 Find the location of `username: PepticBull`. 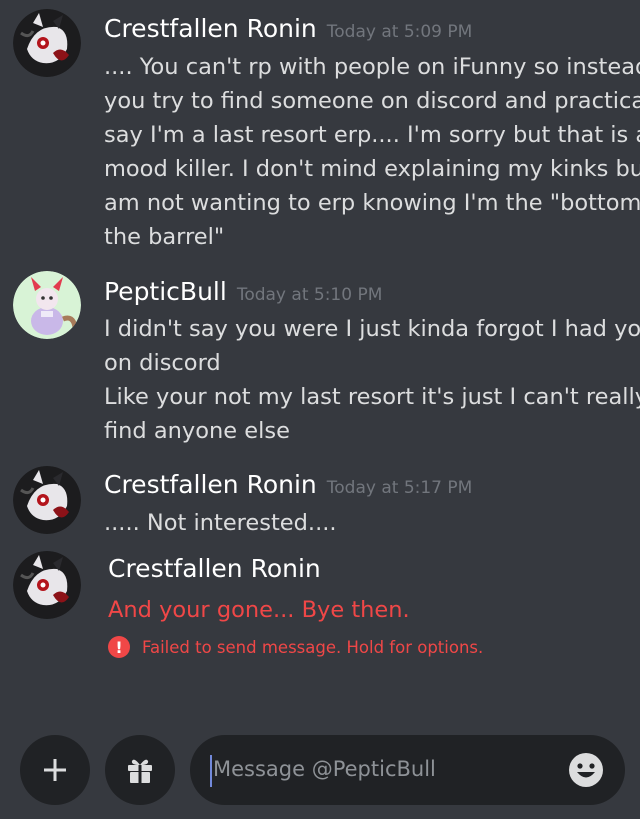

username: PepticBull is located at coordinates (165, 291).